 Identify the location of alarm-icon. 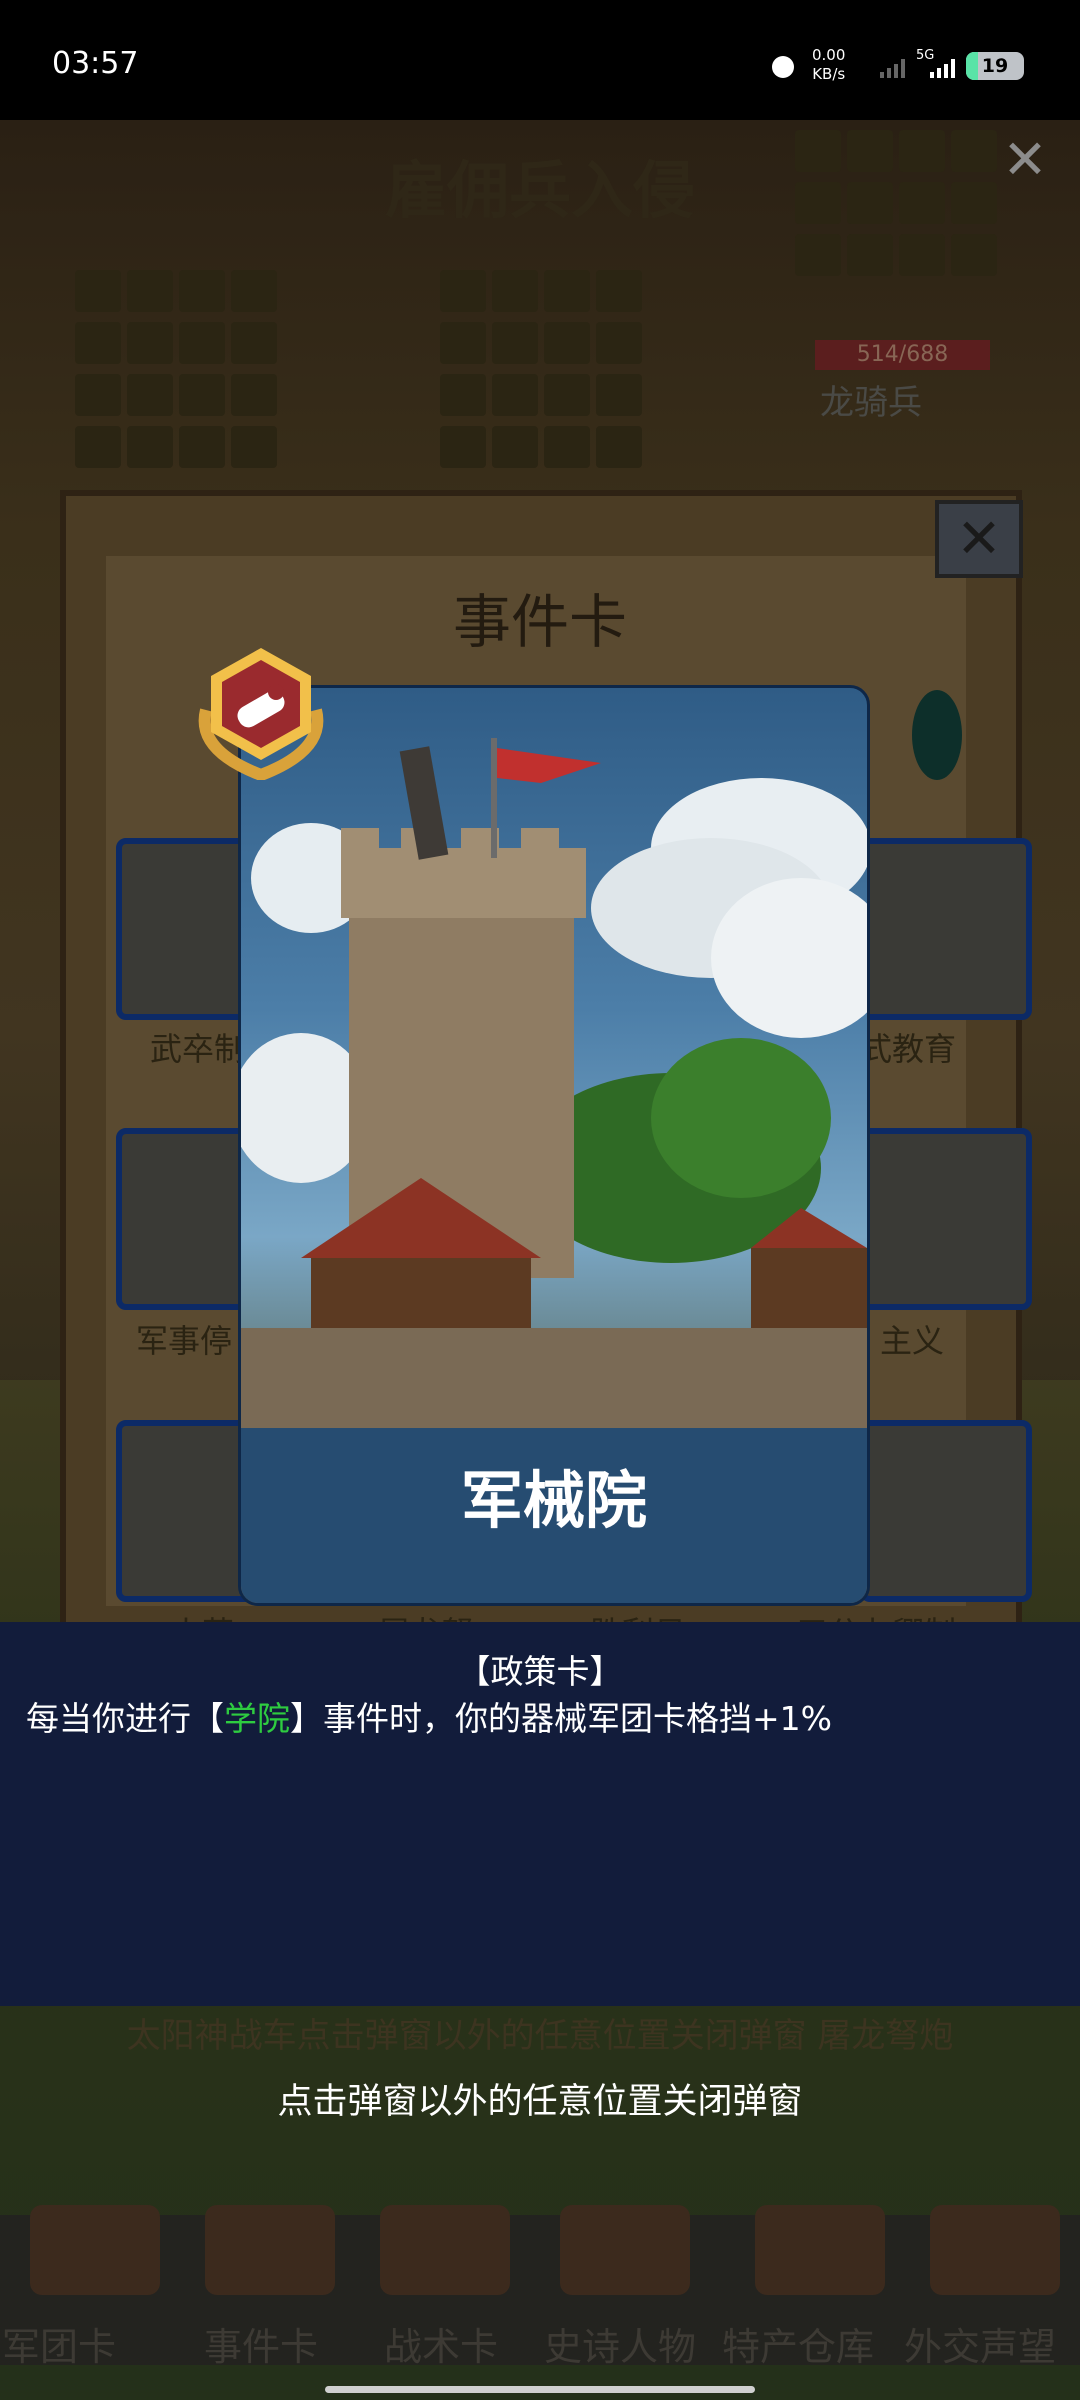
(783, 67).